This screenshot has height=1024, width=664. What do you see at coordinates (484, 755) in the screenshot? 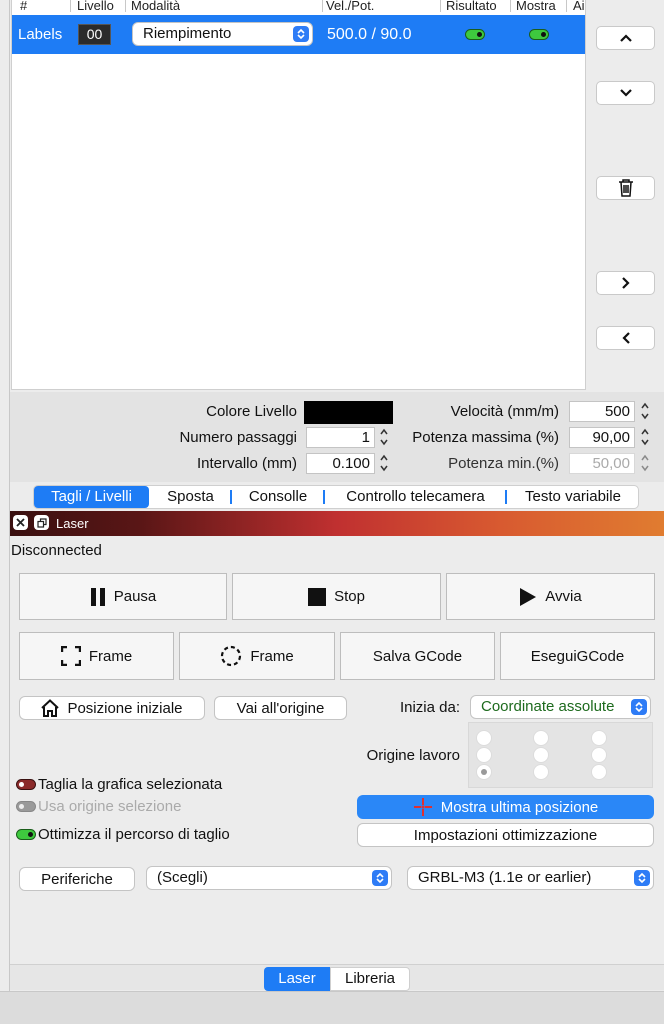
I see `origin-middle-left` at bounding box center [484, 755].